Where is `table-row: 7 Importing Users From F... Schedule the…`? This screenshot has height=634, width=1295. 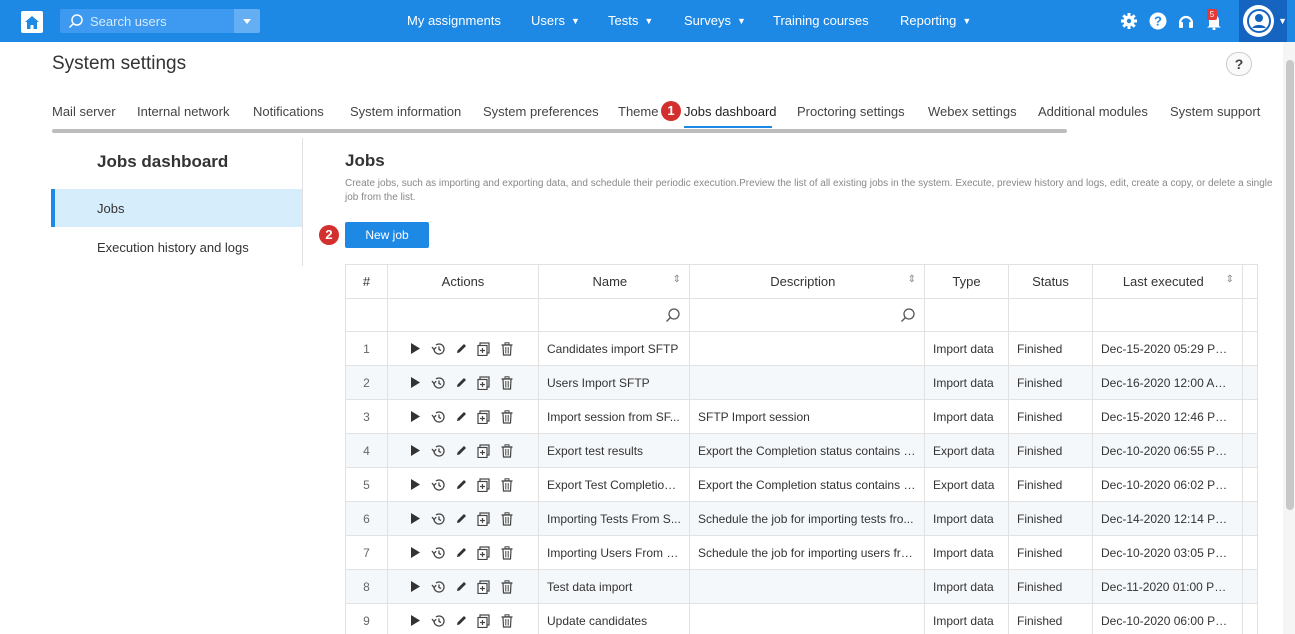
table-row: 7 Importing Users From F... Schedule the… is located at coordinates (801, 552).